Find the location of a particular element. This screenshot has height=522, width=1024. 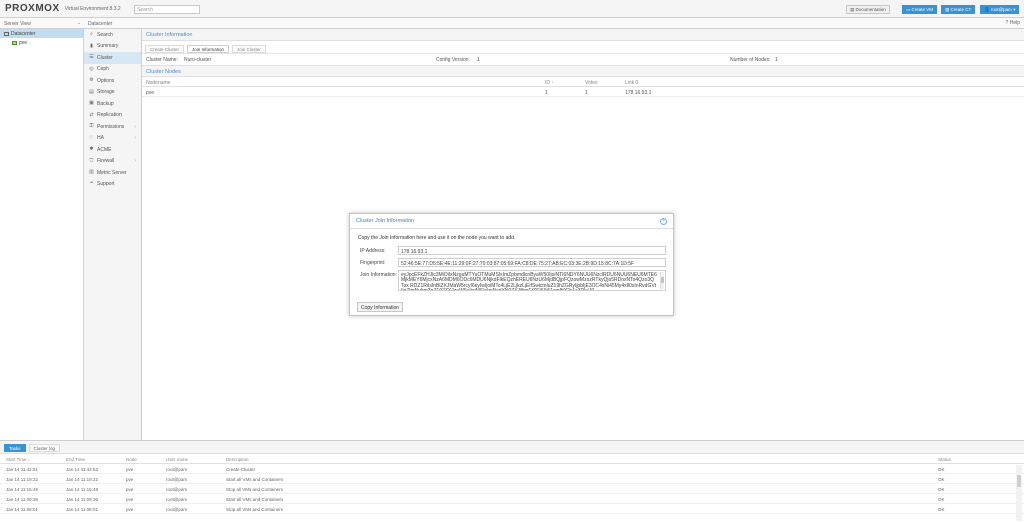

documentation-button: ▤ Documentation is located at coordinates (868, 9).